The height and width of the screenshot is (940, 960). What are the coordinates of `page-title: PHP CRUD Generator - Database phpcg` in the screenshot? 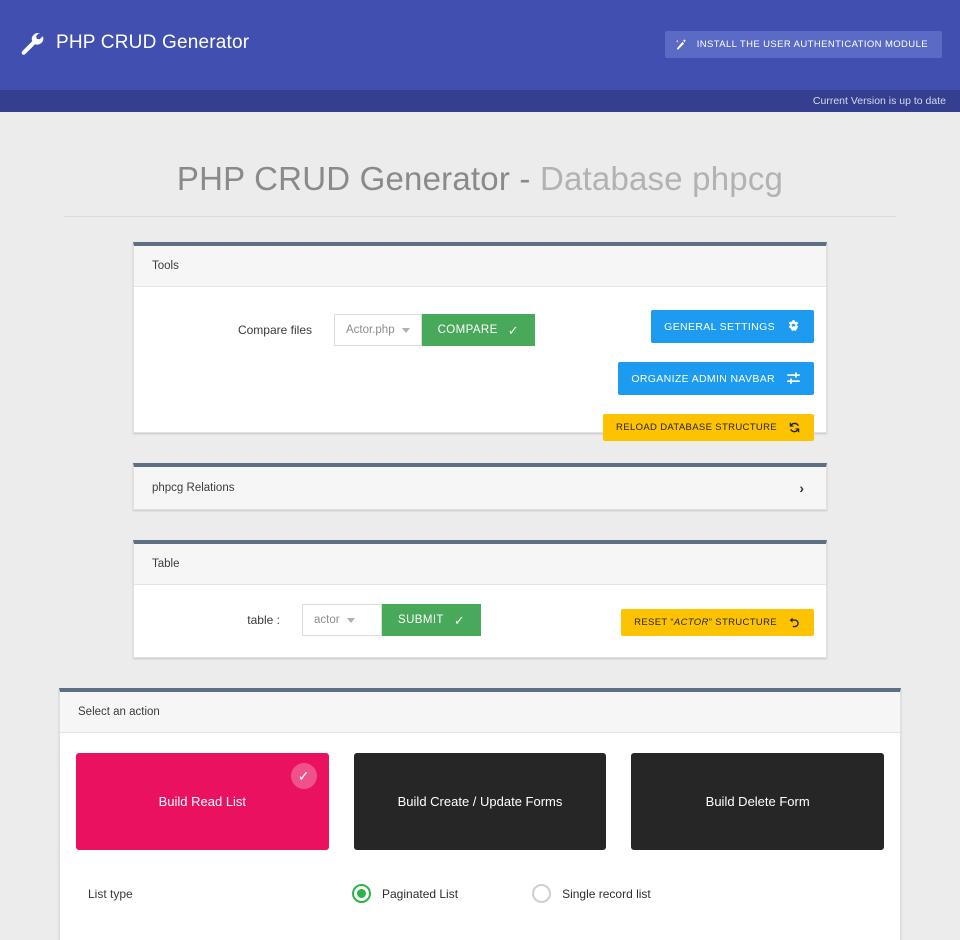 It's located at (480, 164).